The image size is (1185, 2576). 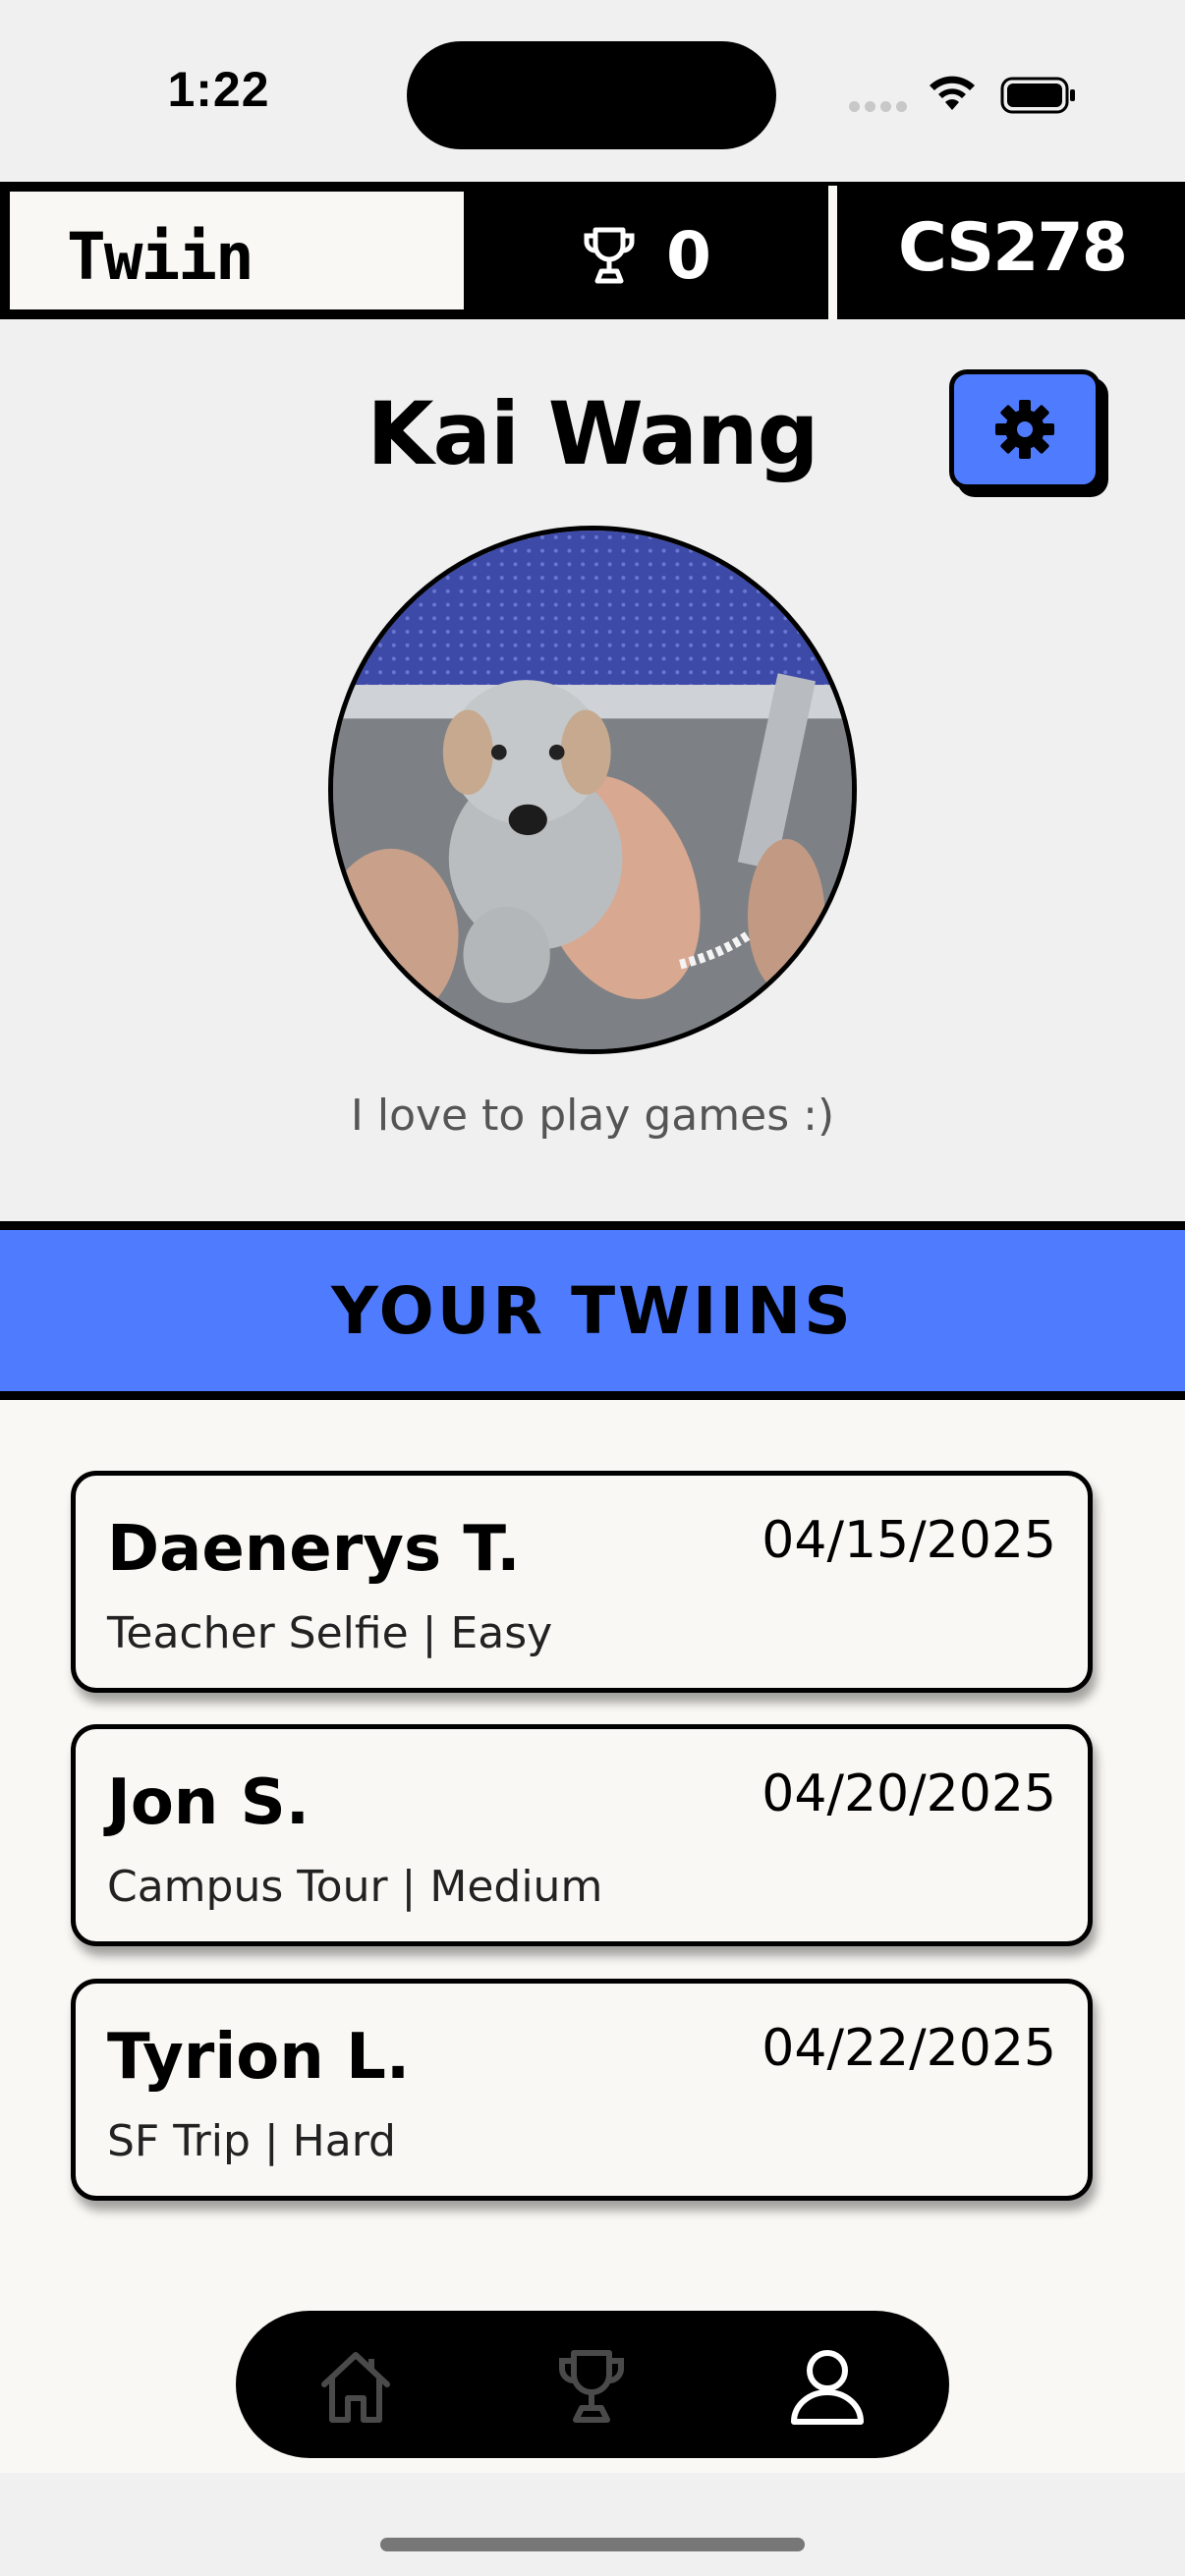 What do you see at coordinates (909, 1540) in the screenshot?
I see `twiin-date: 04/15/2025` at bounding box center [909, 1540].